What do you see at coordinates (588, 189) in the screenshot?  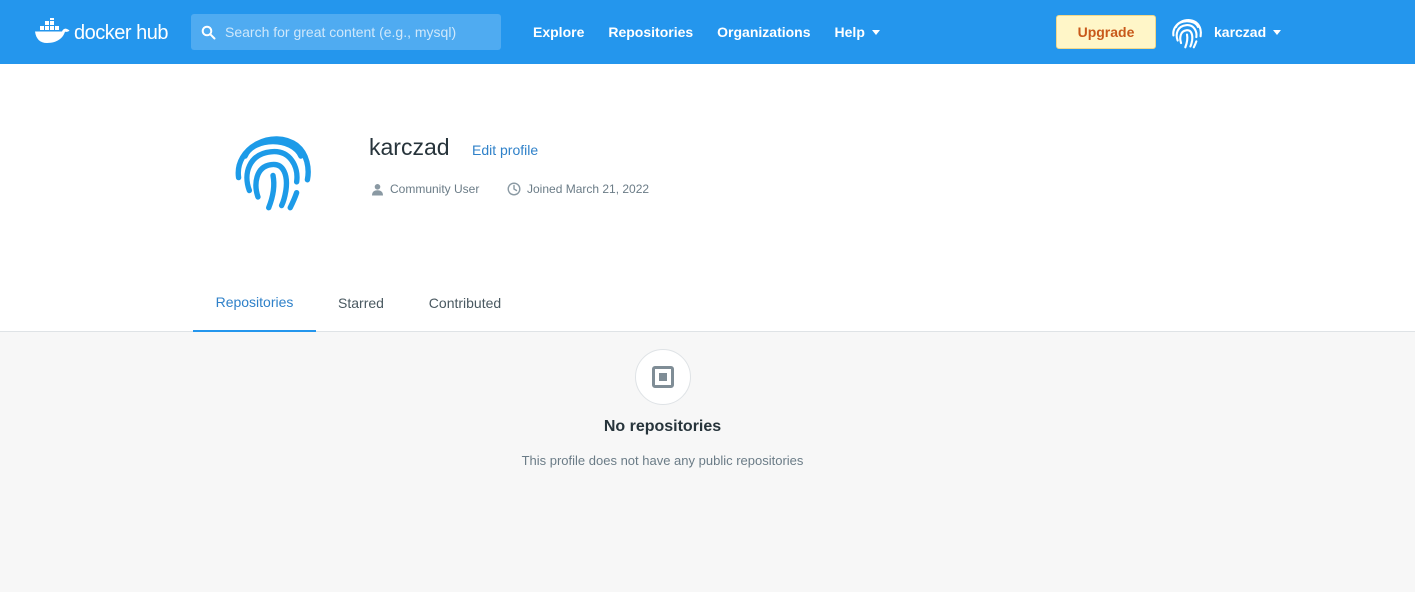 I see `profile-joined-text: Joined March 21, 2022` at bounding box center [588, 189].